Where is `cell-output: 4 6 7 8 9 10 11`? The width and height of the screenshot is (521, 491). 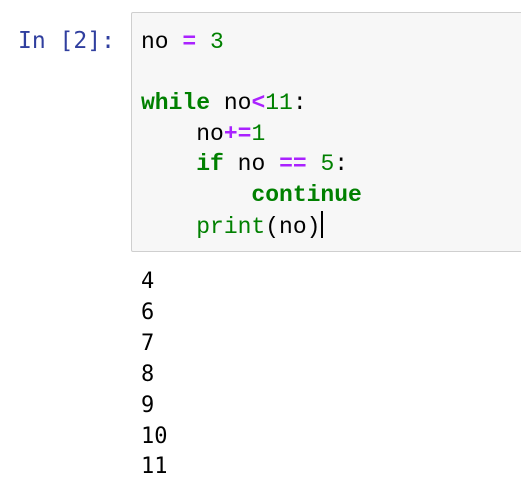
cell-output: 4 6 7 8 9 10 11 is located at coordinates (154, 375).